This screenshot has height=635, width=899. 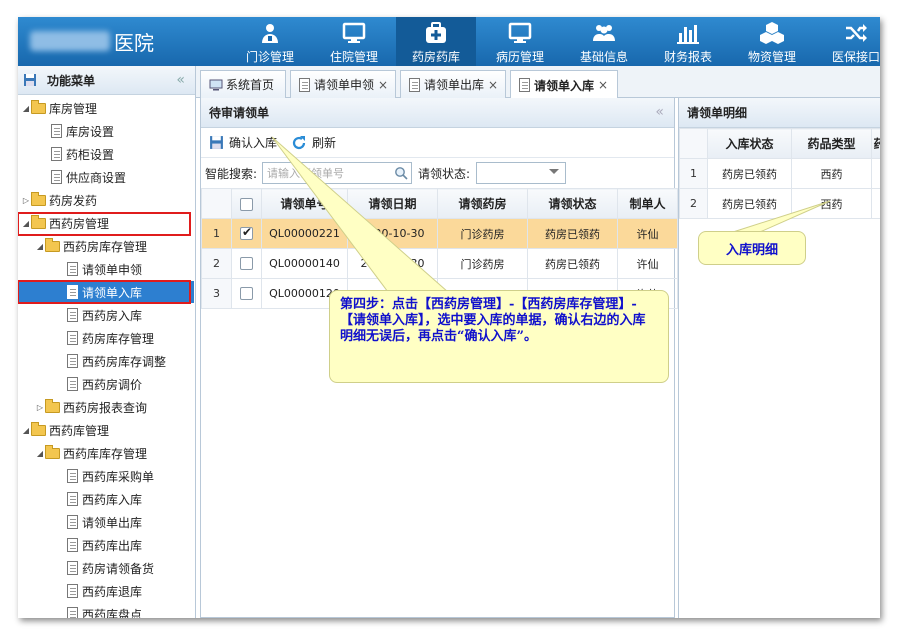 I want to click on detail-callout: 入库明细, so click(x=752, y=248).